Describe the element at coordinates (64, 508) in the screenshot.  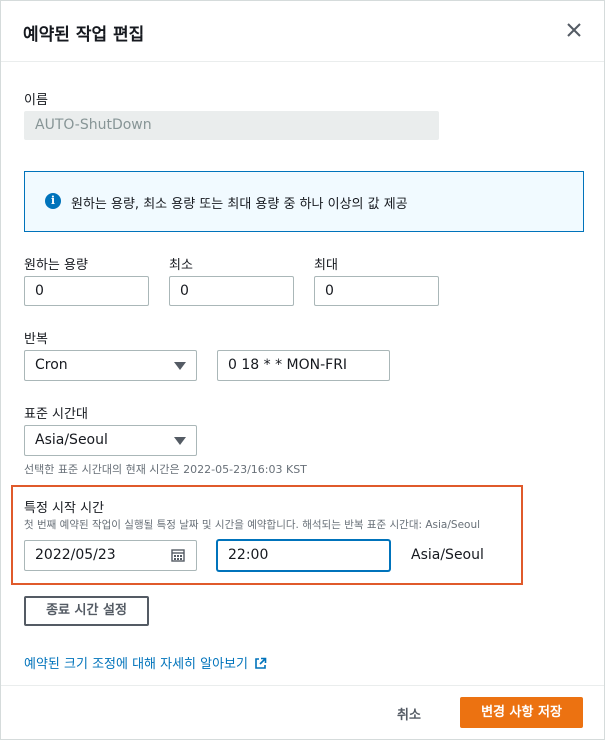
I see `start-time-label: 특정 시작 시간` at that location.